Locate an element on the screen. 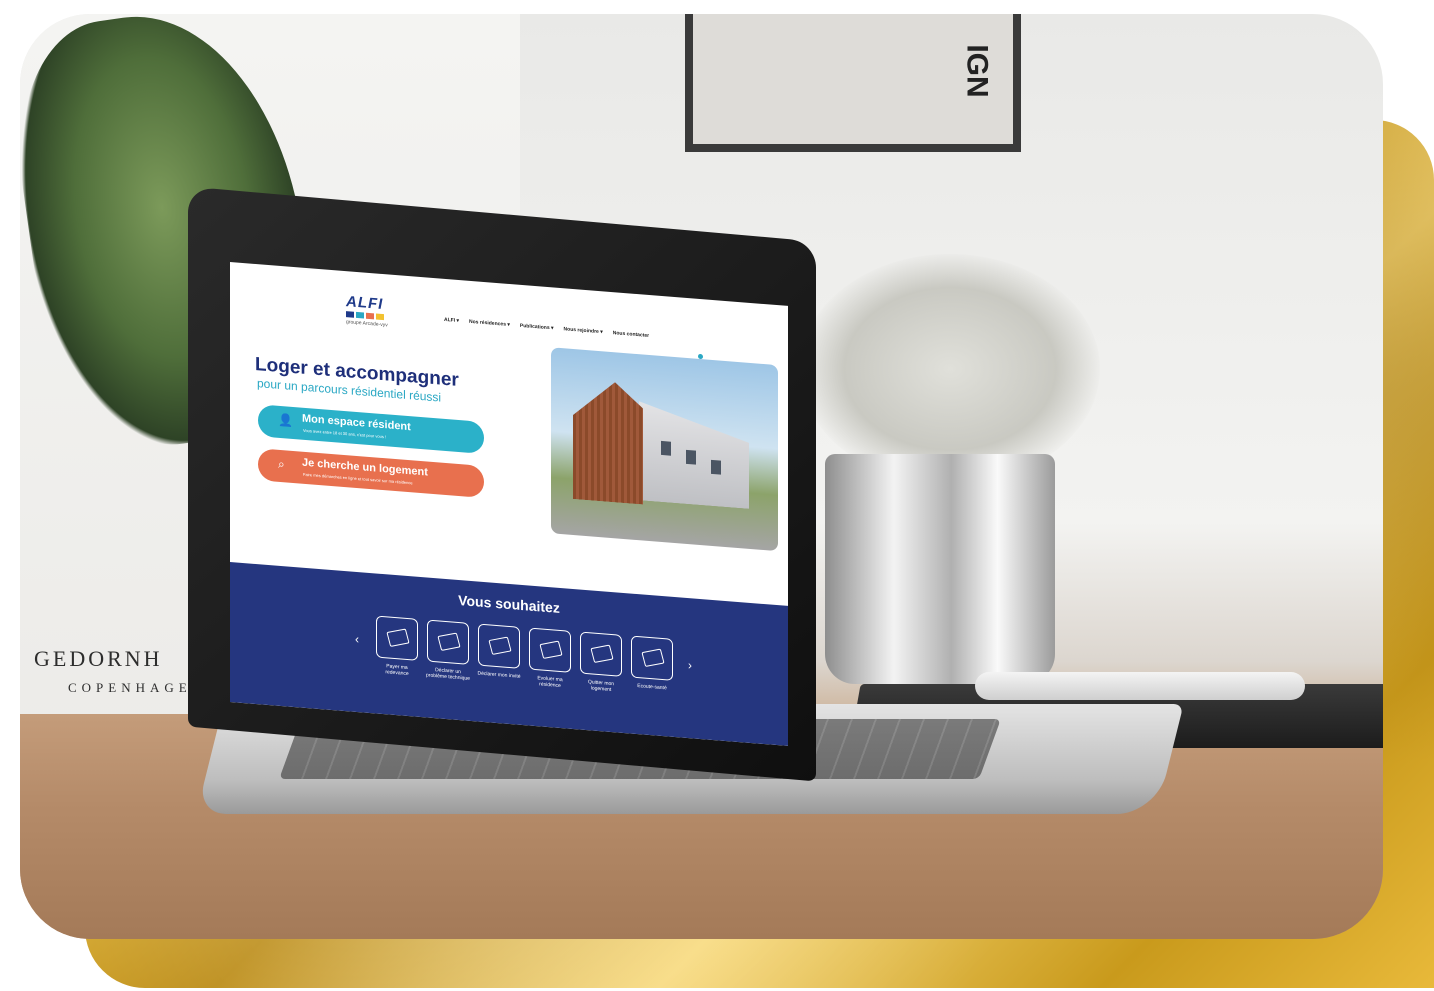 The width and height of the screenshot is (1434, 991). building-wood is located at coordinates (608, 442).